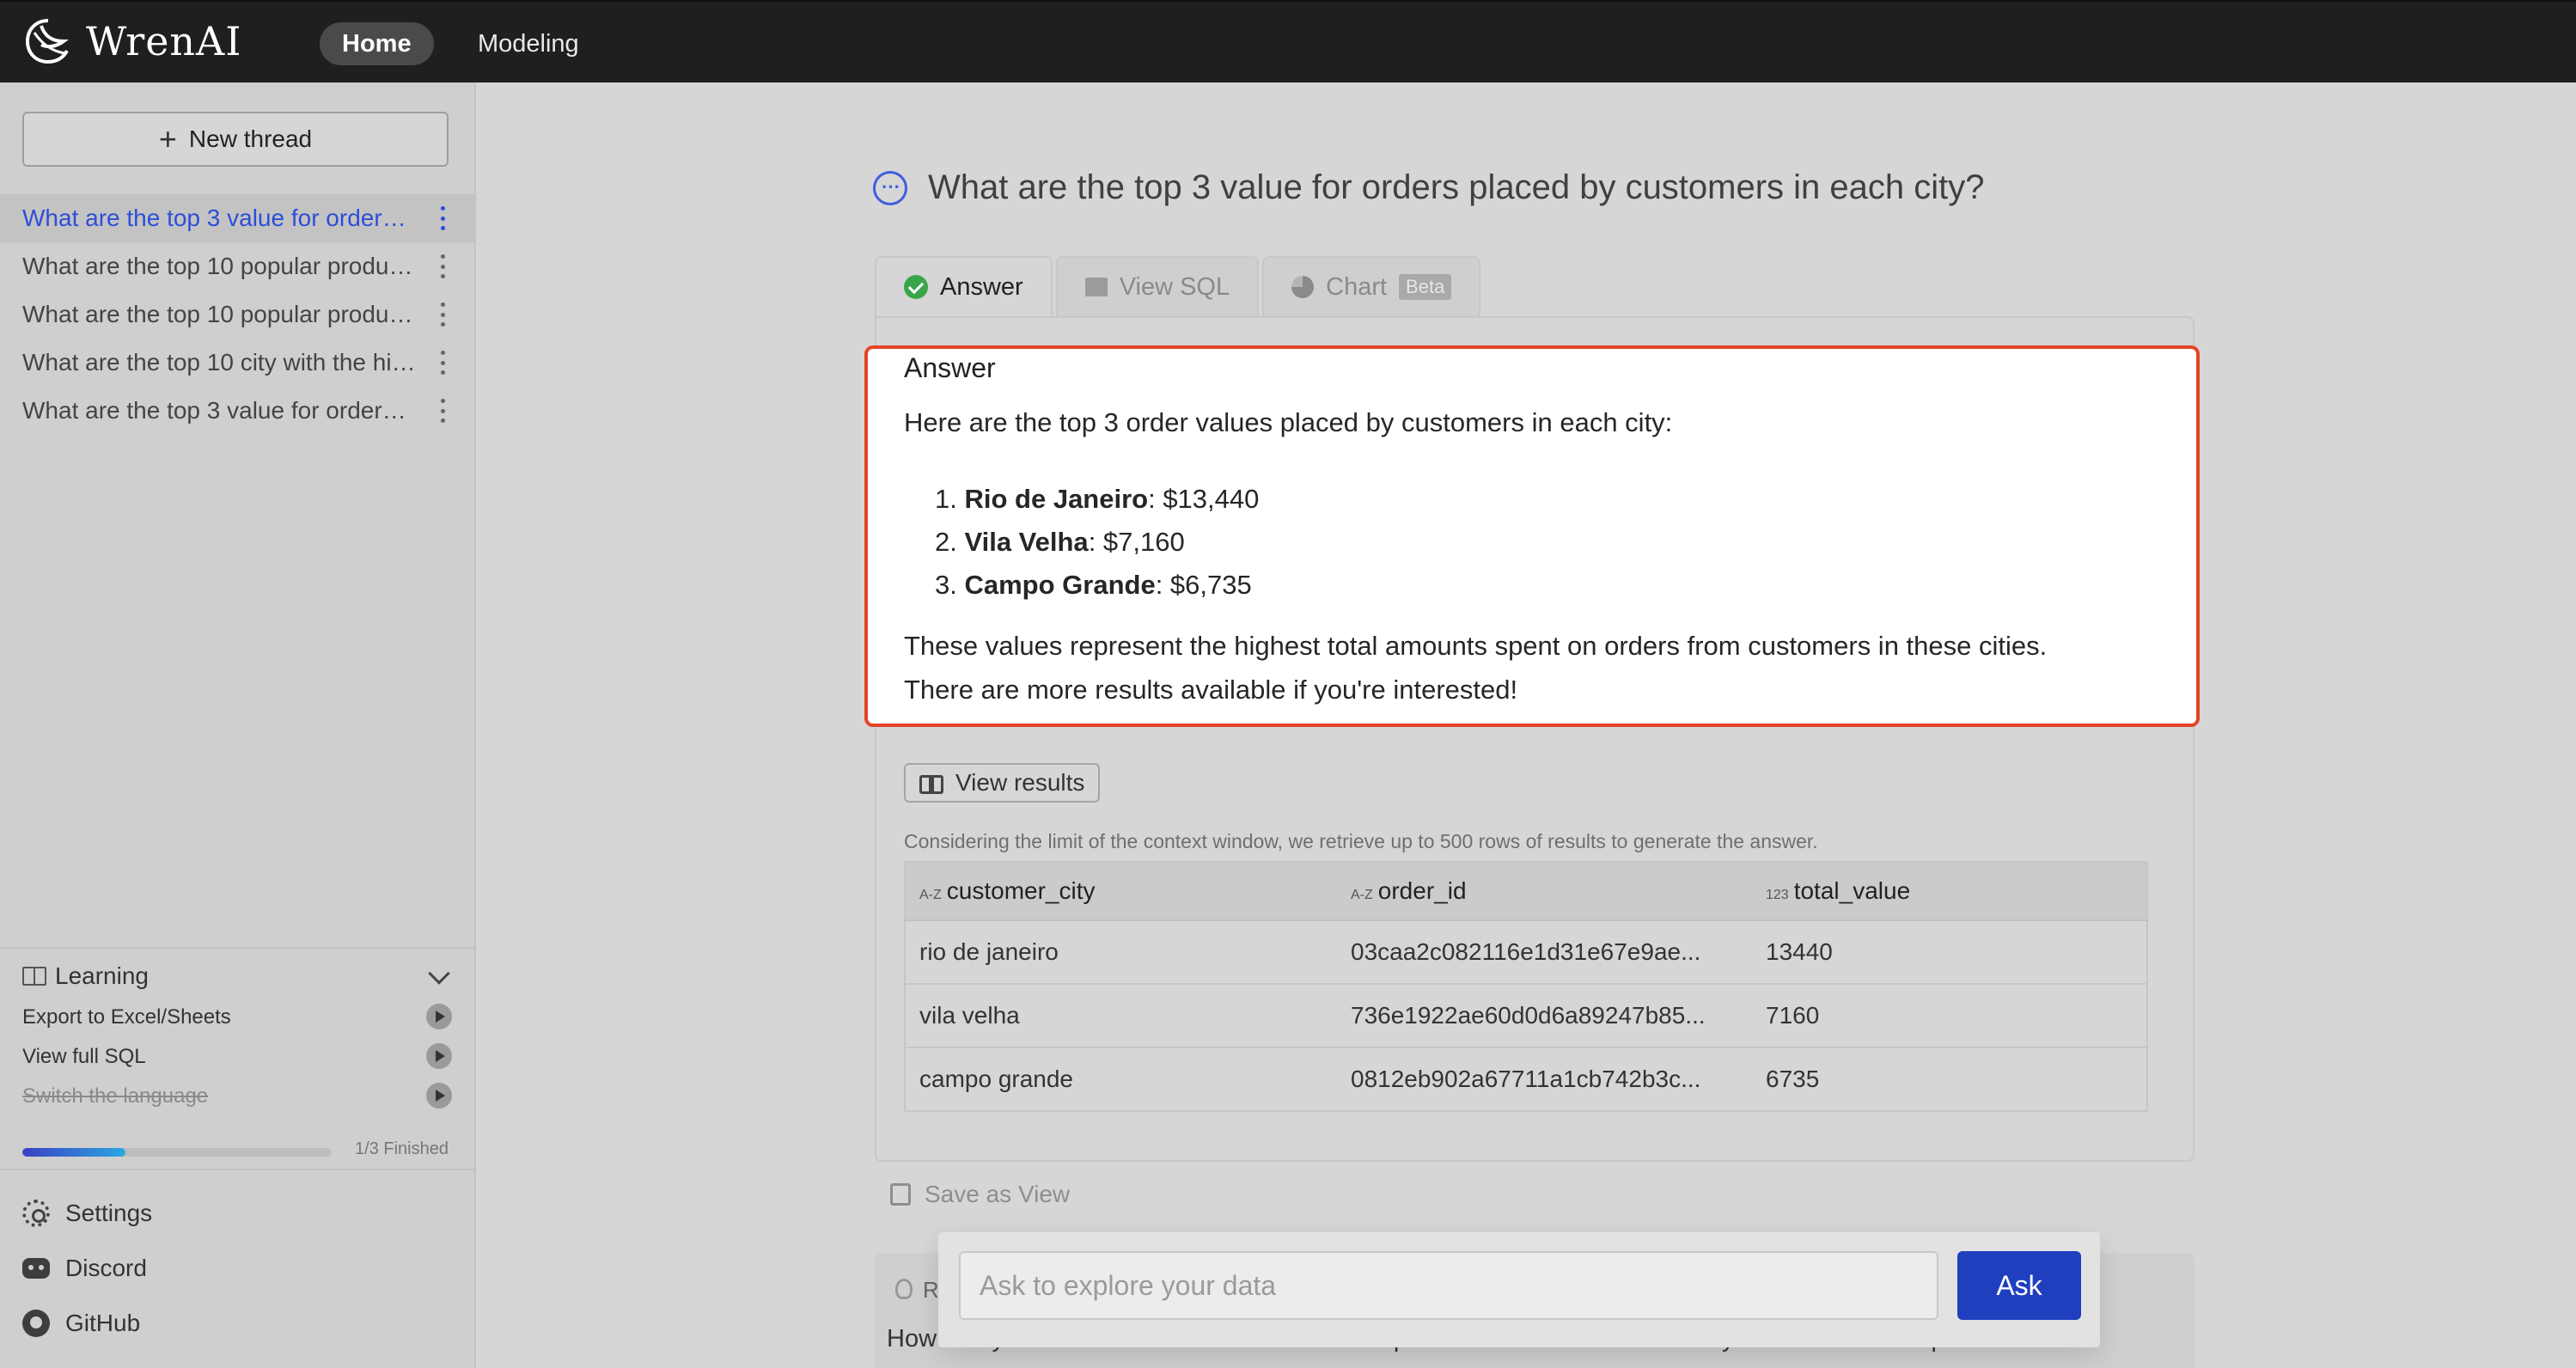 The height and width of the screenshot is (1368, 2576). What do you see at coordinates (1425, 287) in the screenshot?
I see `beta-badge: Beta` at bounding box center [1425, 287].